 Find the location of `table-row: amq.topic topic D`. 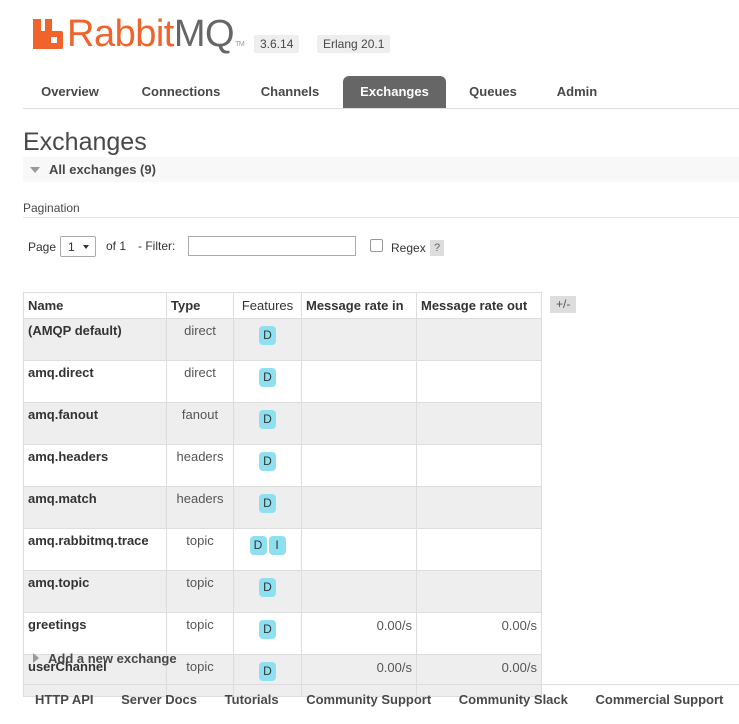

table-row: amq.topic topic D is located at coordinates (282, 591).